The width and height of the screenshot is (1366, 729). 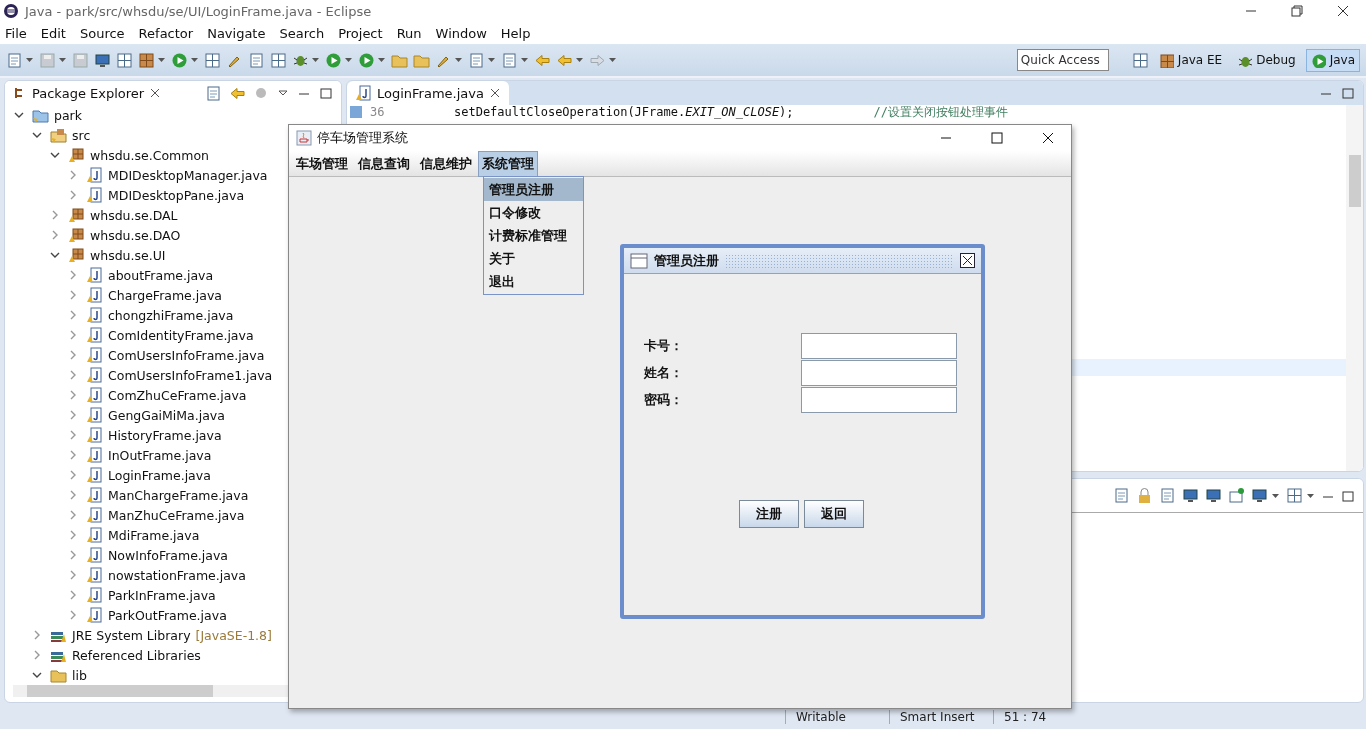 What do you see at coordinates (104, 535) in the screenshot?
I see `tree-item: MdiFrame.java` at bounding box center [104, 535].